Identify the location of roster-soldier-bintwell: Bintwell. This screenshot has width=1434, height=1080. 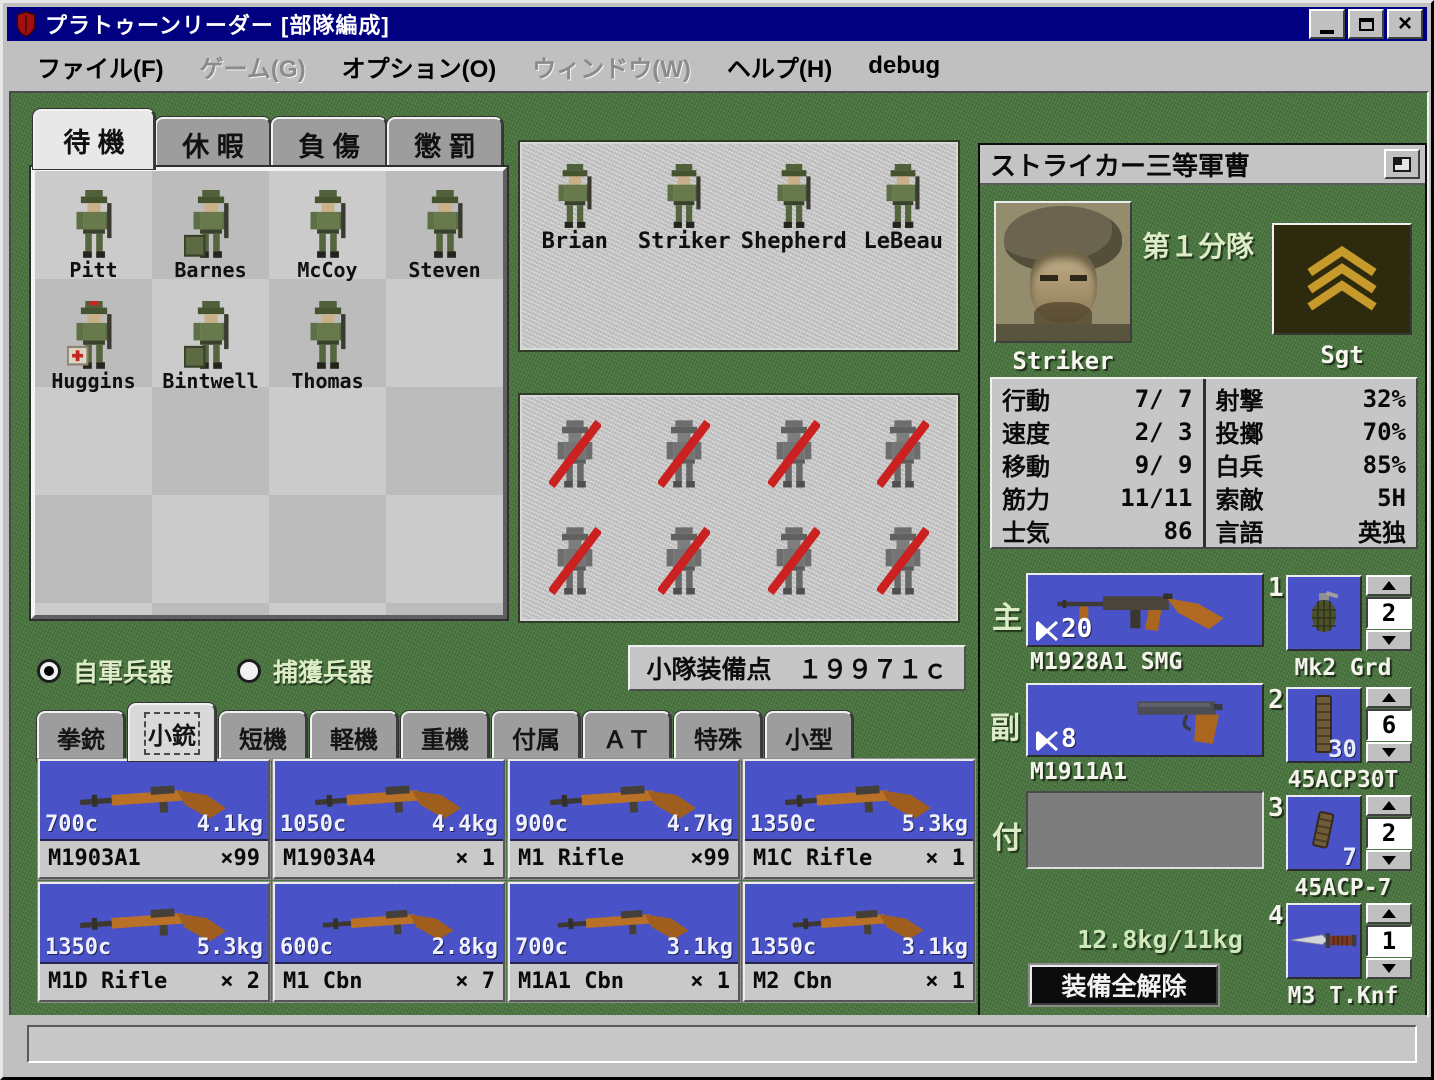
(210, 337).